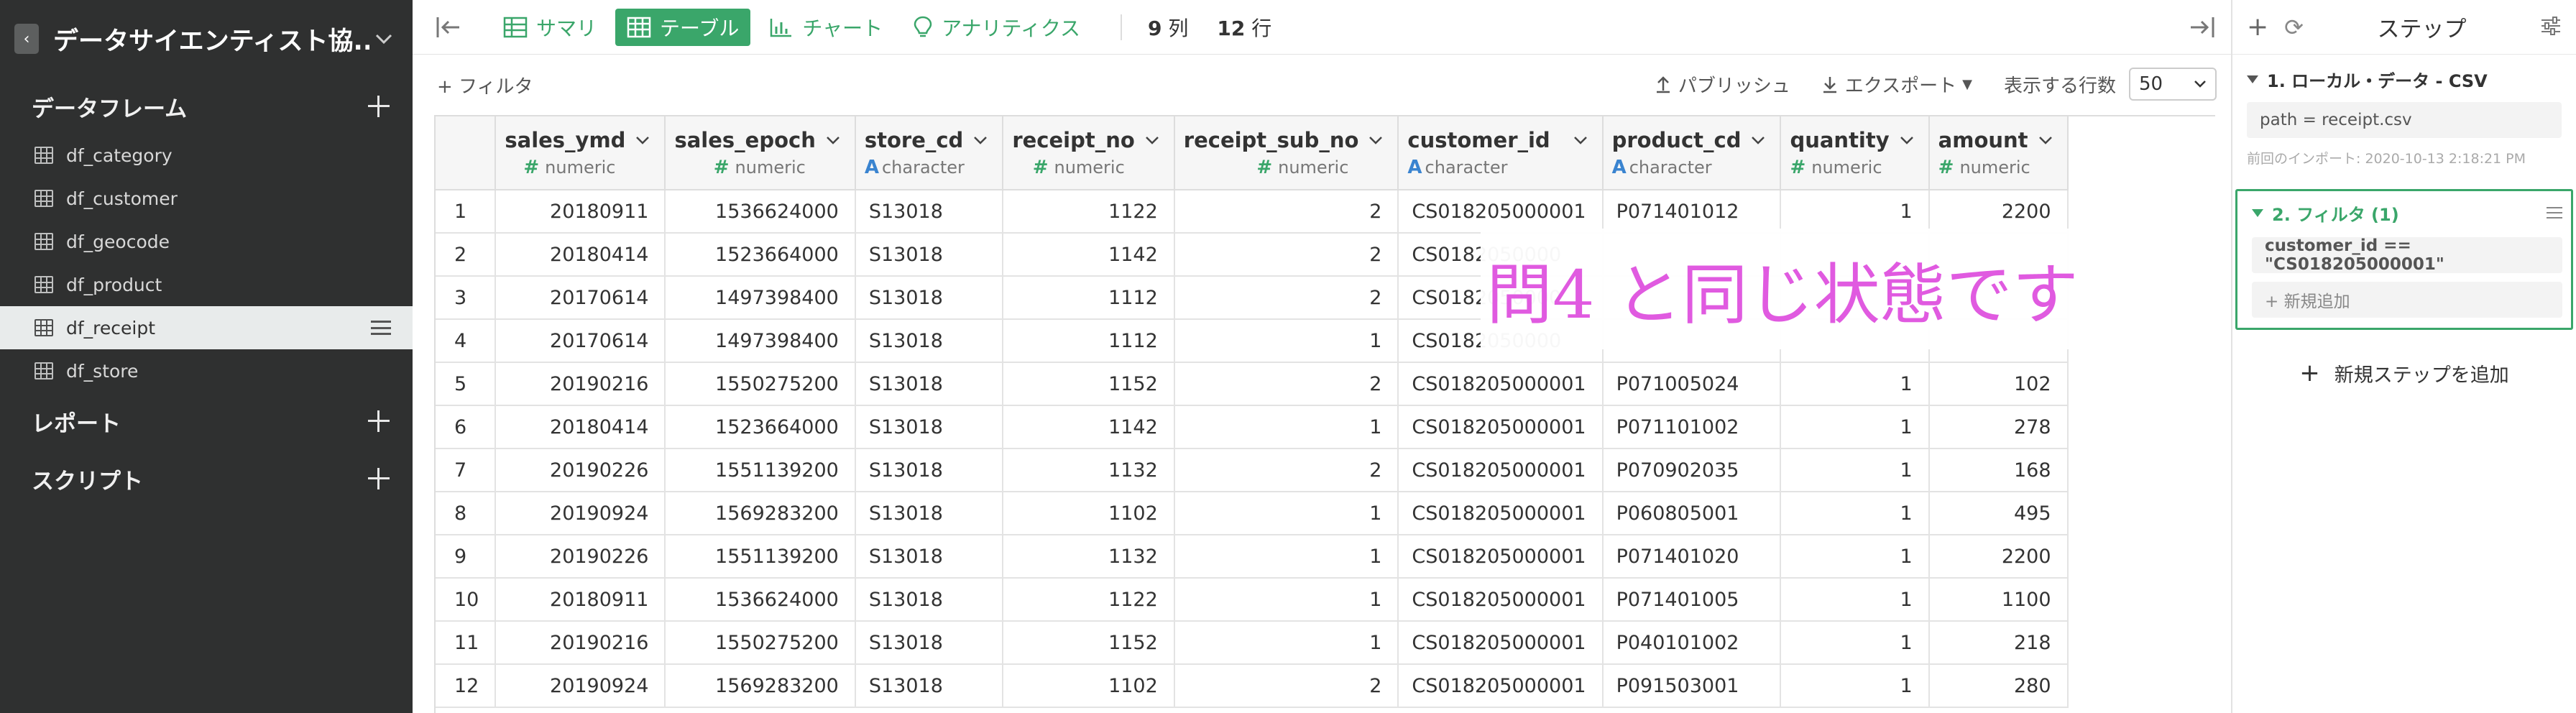  Describe the element at coordinates (1692, 513) in the screenshot. I see `cell: P060805001` at that location.